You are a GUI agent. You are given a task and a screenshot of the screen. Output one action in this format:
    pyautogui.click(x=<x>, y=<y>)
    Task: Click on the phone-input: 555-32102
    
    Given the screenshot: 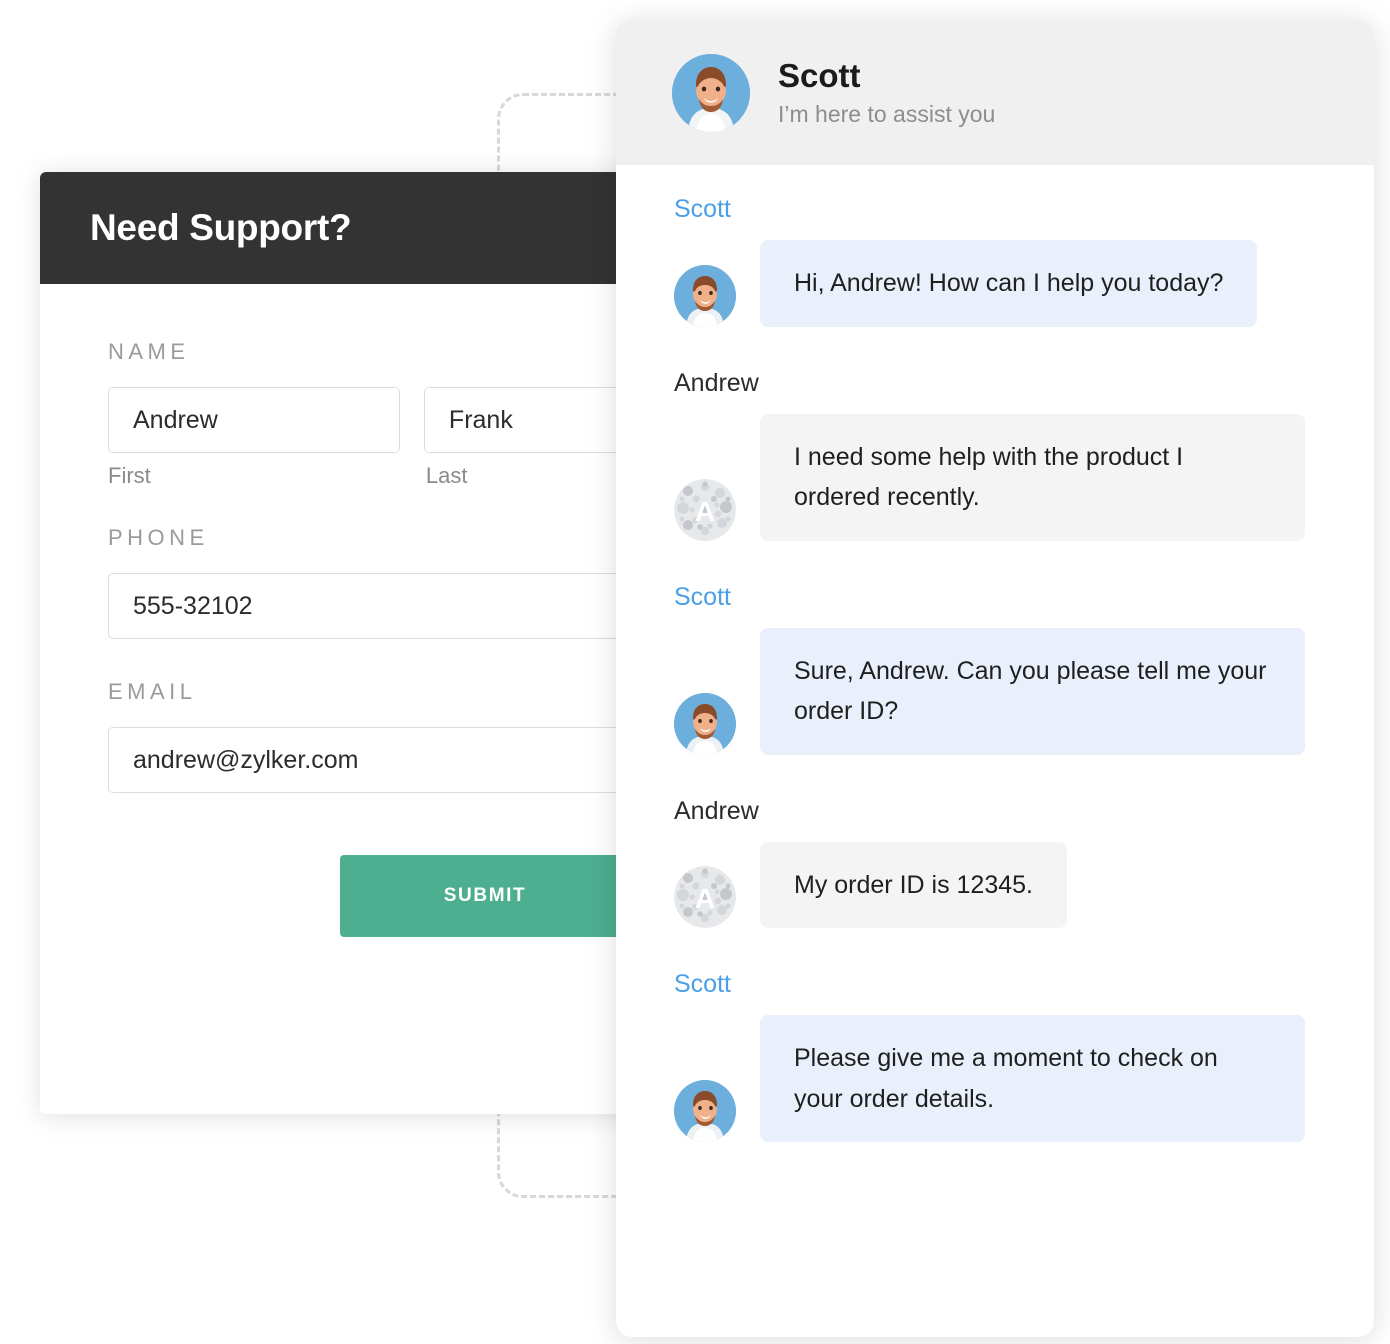 What is the action you would take?
    pyautogui.click(x=388, y=606)
    